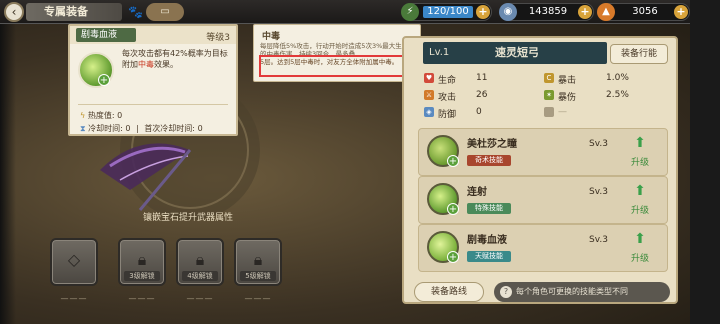 Image resolution: width=720 pixels, height=324 pixels. I want to click on weapon-title-bar: Lv.1 速灵短弓, so click(515, 53).